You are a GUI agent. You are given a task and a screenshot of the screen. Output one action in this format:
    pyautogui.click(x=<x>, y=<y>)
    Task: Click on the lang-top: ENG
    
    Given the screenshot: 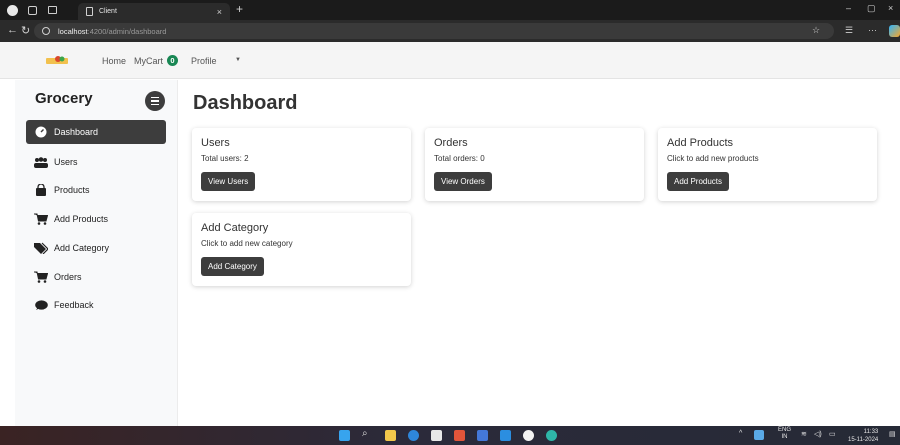 What is the action you would take?
    pyautogui.click(x=785, y=430)
    